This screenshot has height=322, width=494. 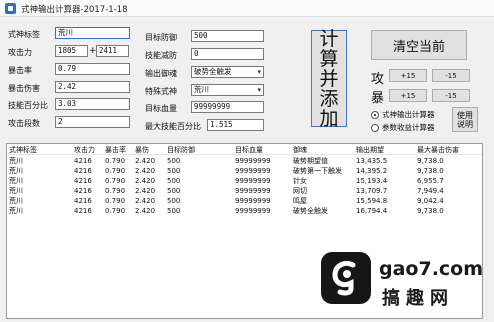 I want to click on calc-char: 加, so click(x=329, y=118).